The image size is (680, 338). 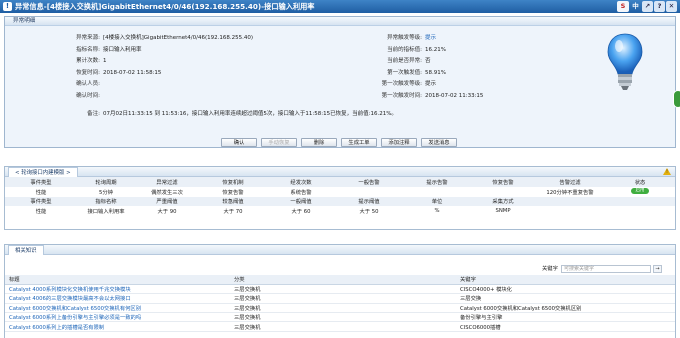 I want to click on table-cell: CISCO4000+ 模块化, so click(x=565, y=289).